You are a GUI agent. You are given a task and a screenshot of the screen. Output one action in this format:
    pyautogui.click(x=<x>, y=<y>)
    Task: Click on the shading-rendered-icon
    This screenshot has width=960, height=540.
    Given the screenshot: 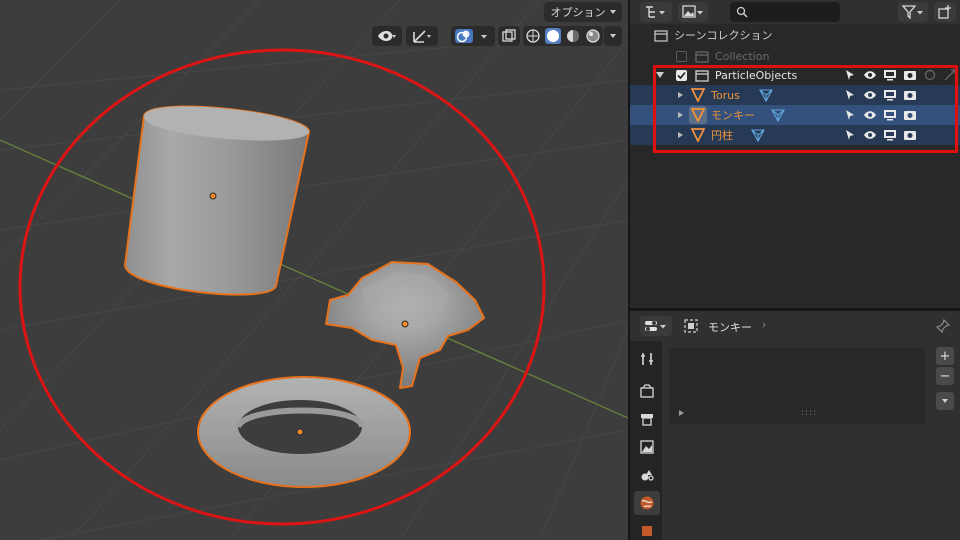 What is the action you would take?
    pyautogui.click(x=593, y=36)
    